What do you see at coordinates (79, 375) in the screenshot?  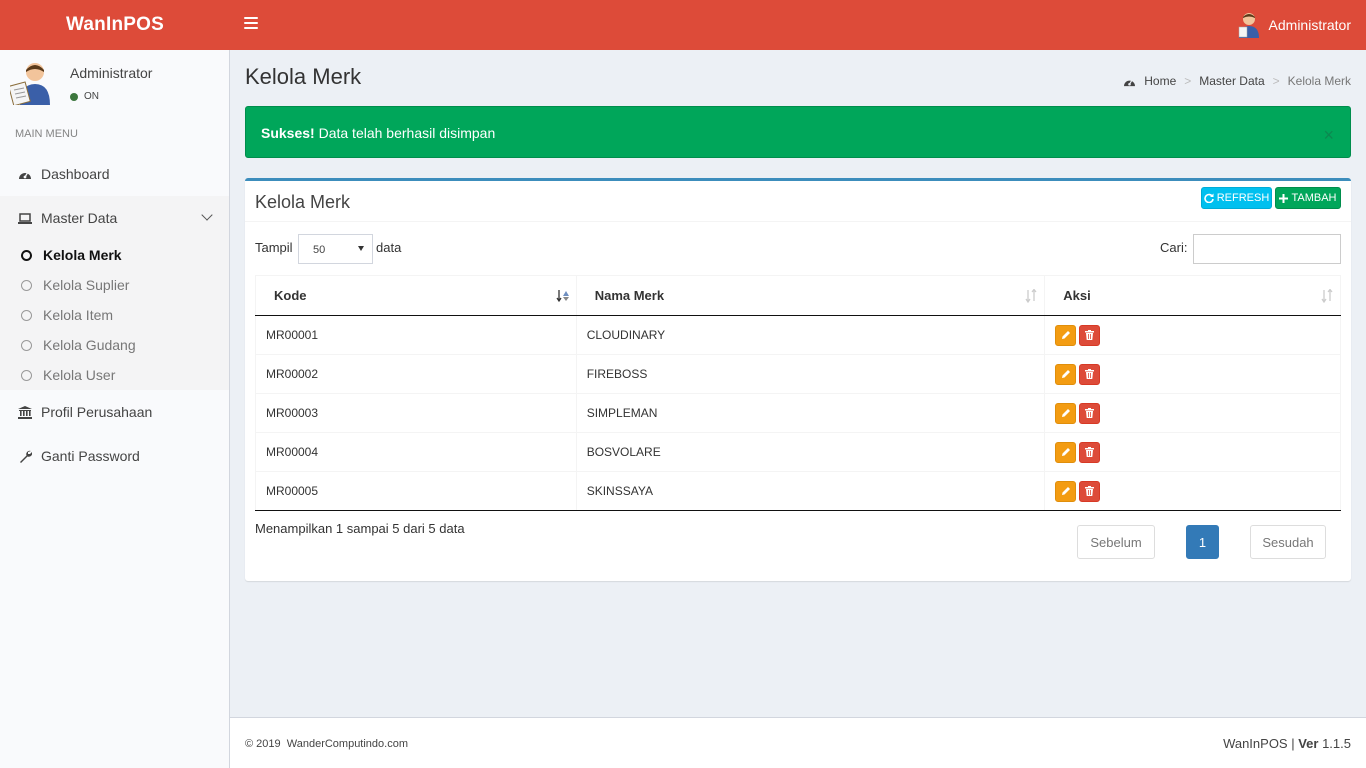 I see `submenu-label: Kelola User` at bounding box center [79, 375].